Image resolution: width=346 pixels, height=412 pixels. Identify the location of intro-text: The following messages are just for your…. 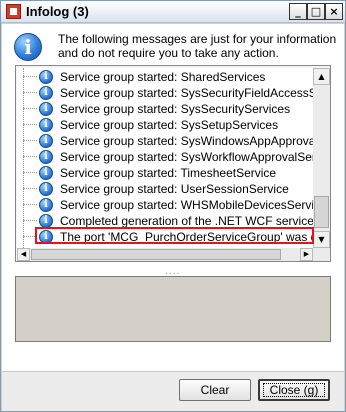
(197, 46).